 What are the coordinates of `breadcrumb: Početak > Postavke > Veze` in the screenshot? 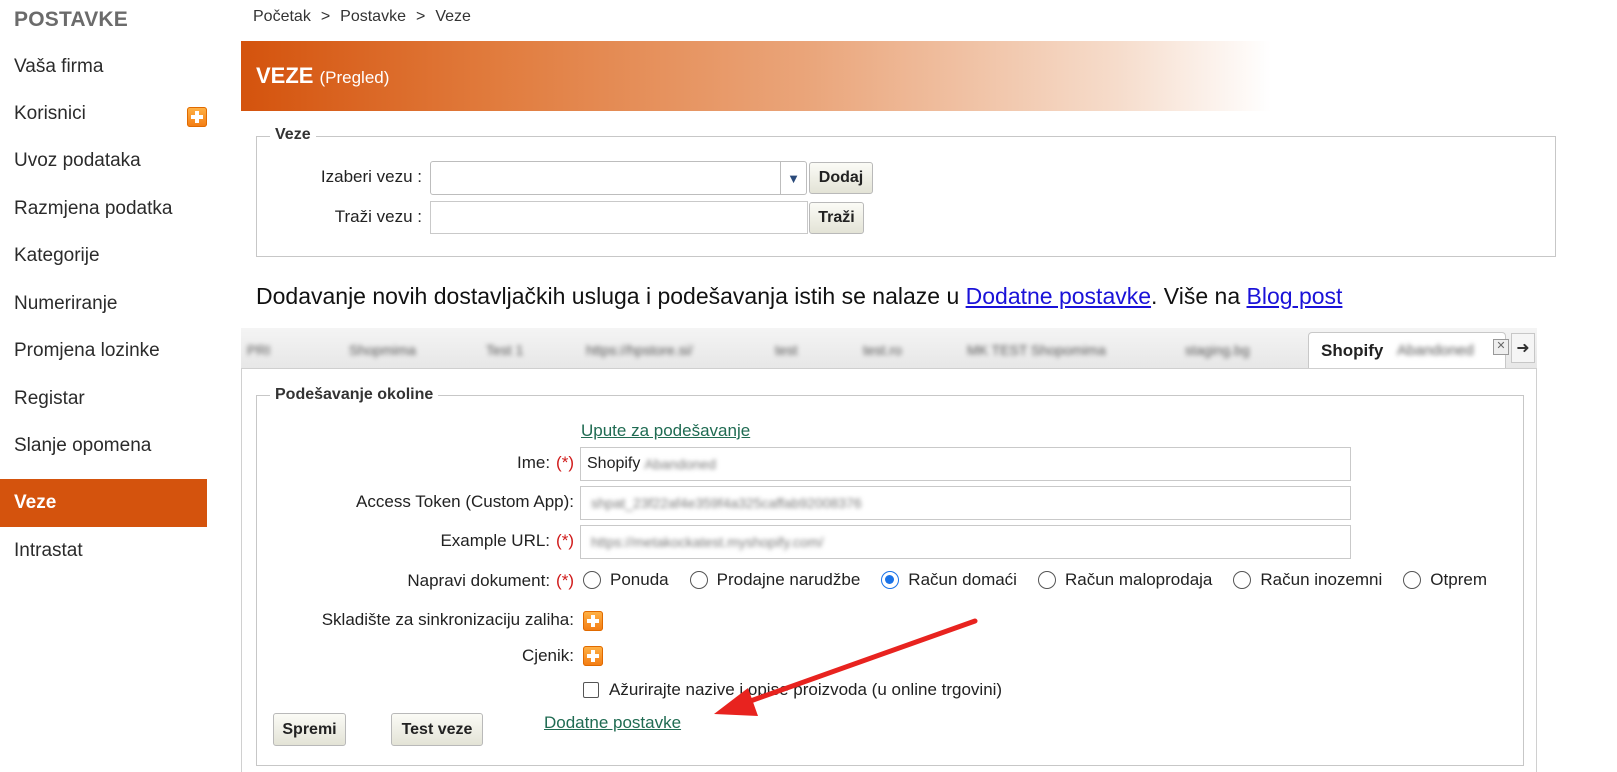 It's located at (362, 17).